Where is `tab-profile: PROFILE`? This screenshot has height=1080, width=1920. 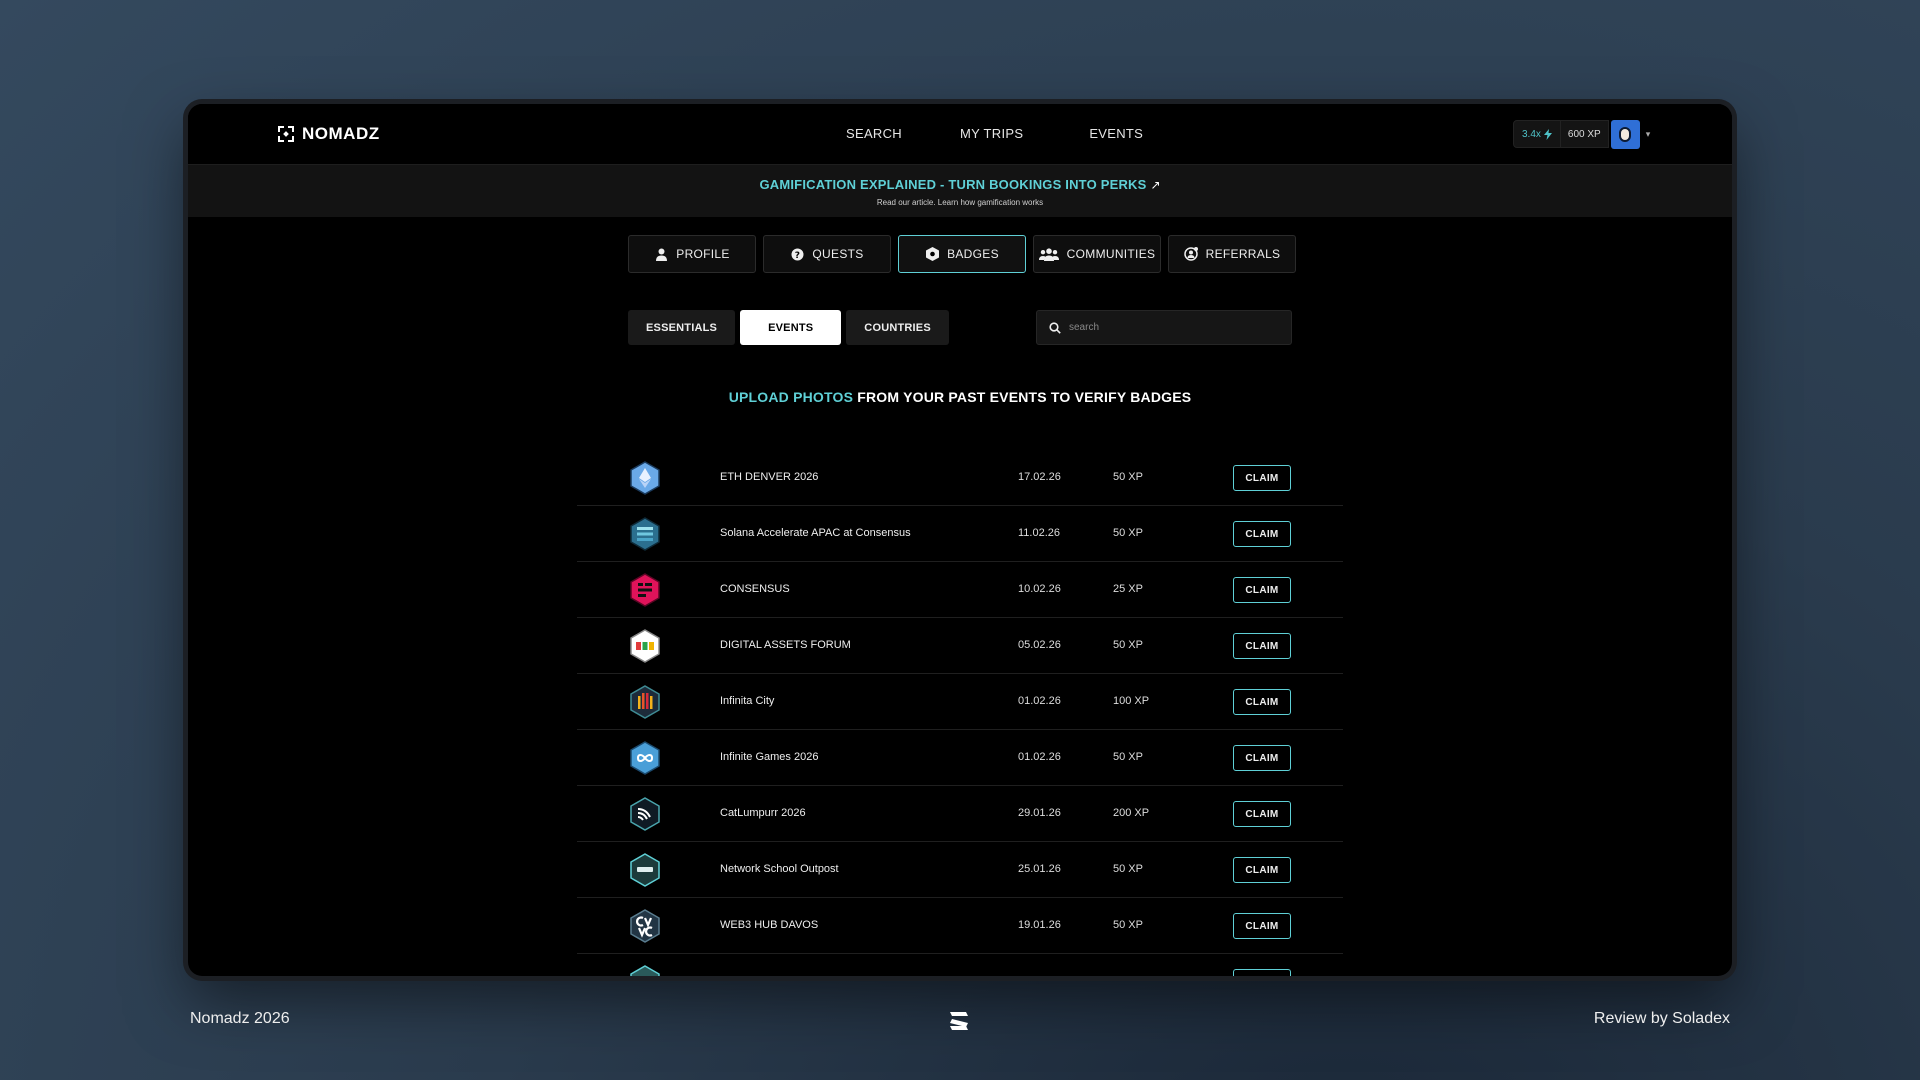 tab-profile: PROFILE is located at coordinates (692, 254).